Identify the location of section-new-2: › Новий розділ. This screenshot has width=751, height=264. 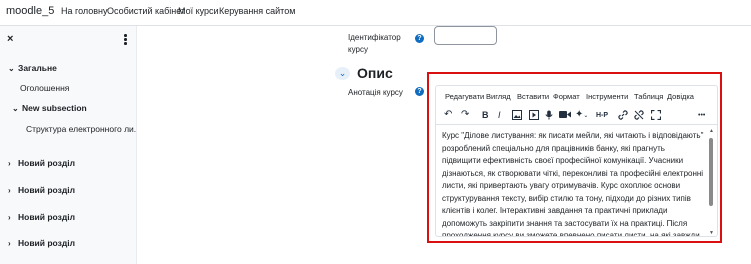
(41, 190).